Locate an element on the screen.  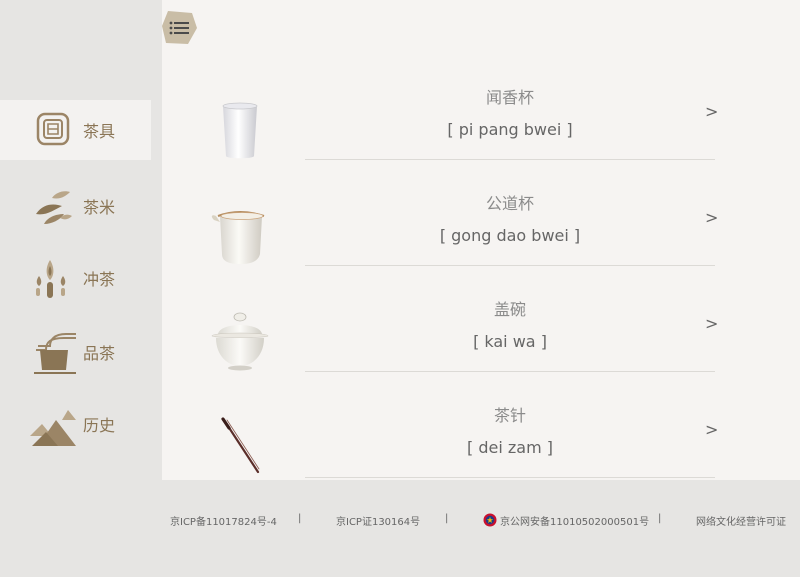
sidebar-item-history: 历史 is located at coordinates (75, 424).